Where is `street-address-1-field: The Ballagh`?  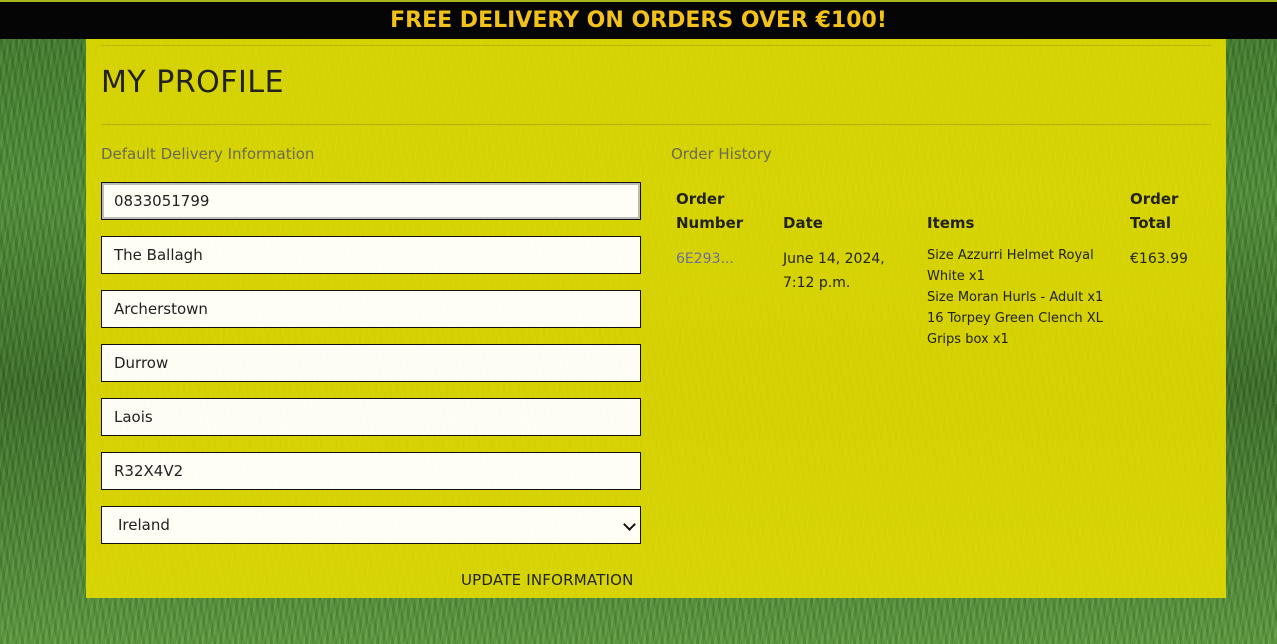
street-address-1-field: The Ballagh is located at coordinates (371, 255).